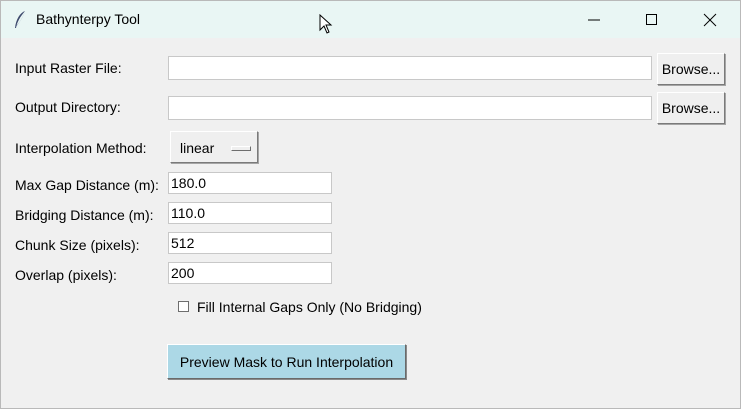 This screenshot has width=741, height=409. What do you see at coordinates (410, 68) in the screenshot?
I see `input-raster-field` at bounding box center [410, 68].